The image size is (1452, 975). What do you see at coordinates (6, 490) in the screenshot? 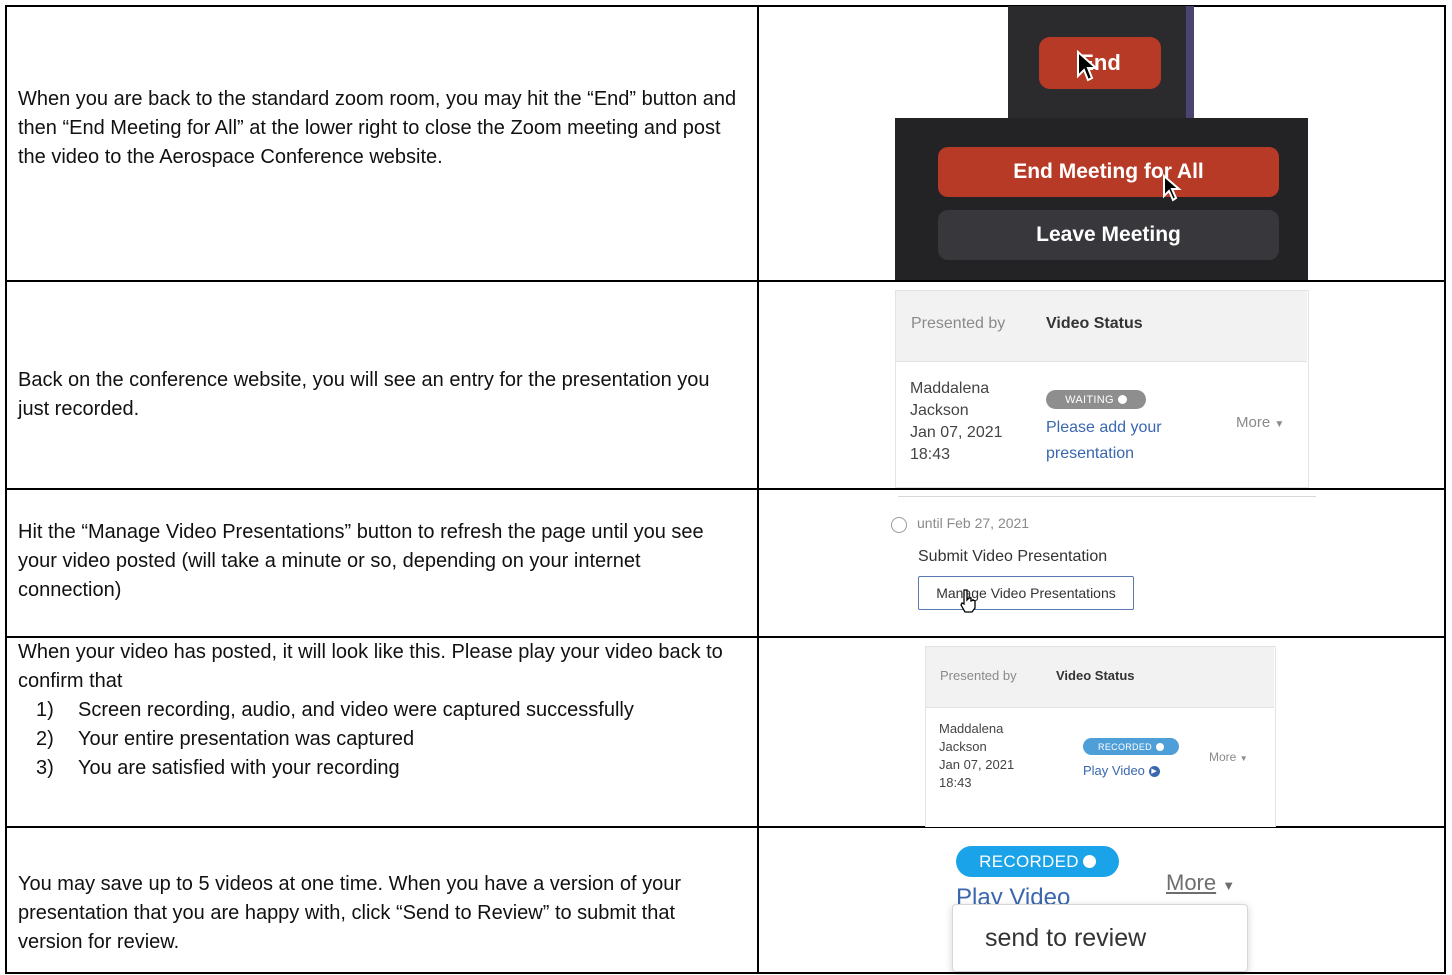
I see `table-border-left` at bounding box center [6, 490].